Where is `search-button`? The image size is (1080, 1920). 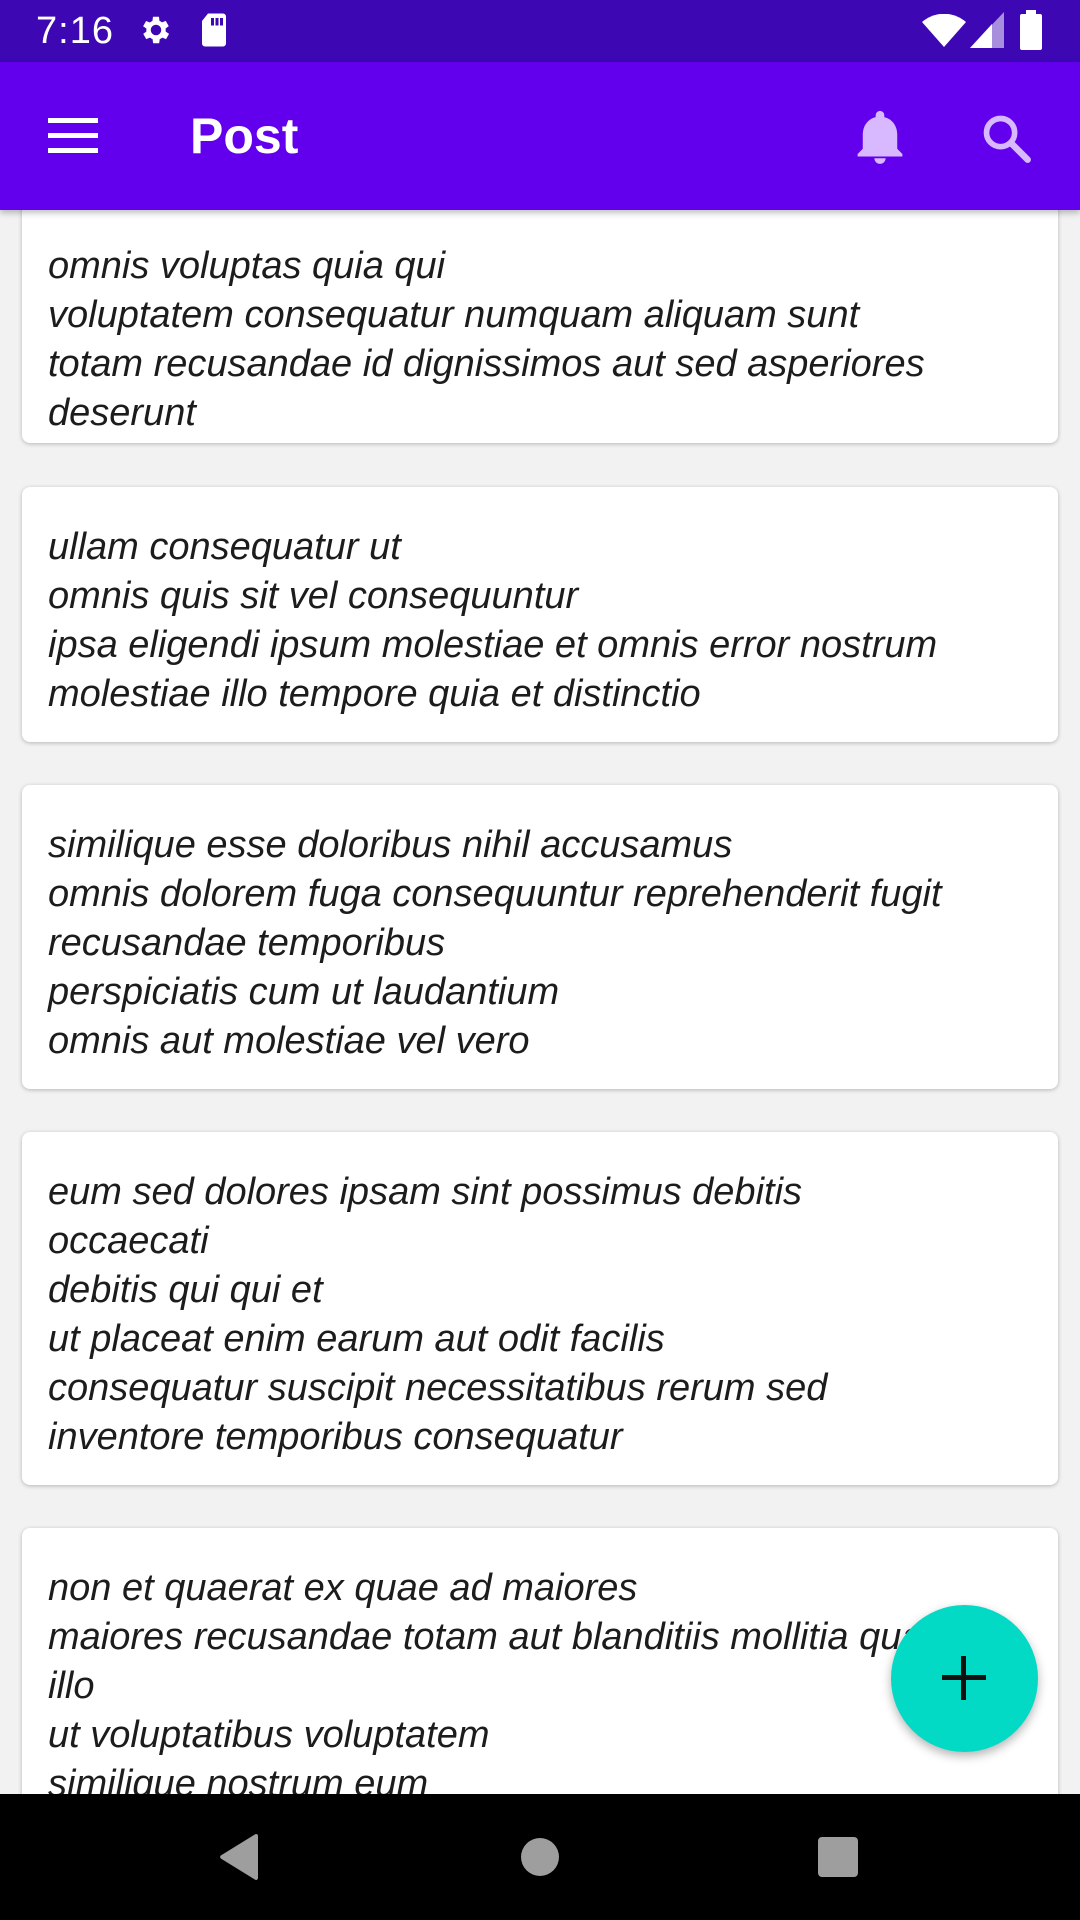
search-button is located at coordinates (1006, 138).